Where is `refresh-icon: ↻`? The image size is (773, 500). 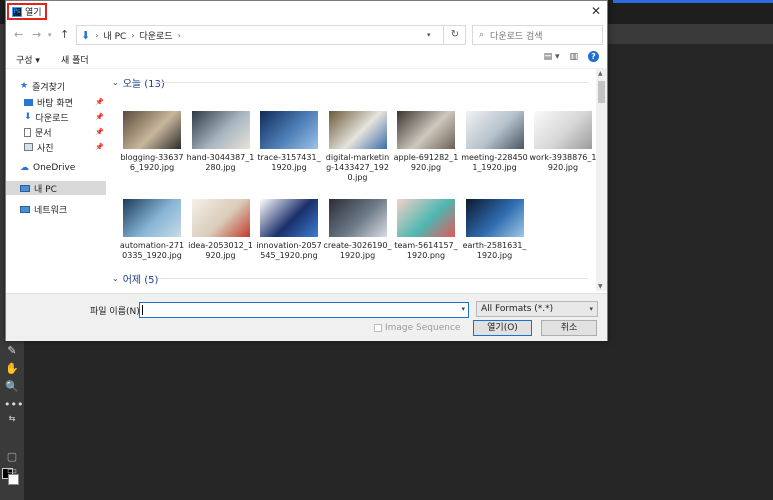 refresh-icon: ↻ is located at coordinates (454, 35).